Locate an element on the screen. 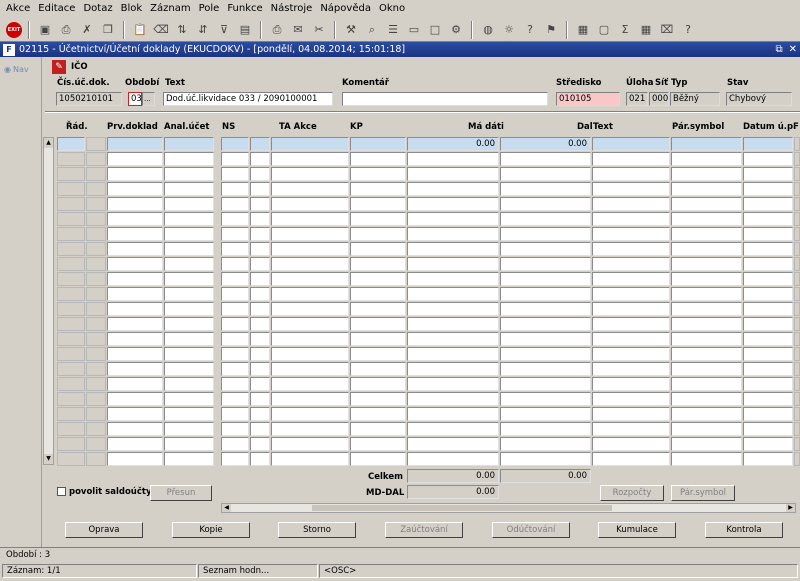  calendar-icon: ▦ is located at coordinates (583, 30).